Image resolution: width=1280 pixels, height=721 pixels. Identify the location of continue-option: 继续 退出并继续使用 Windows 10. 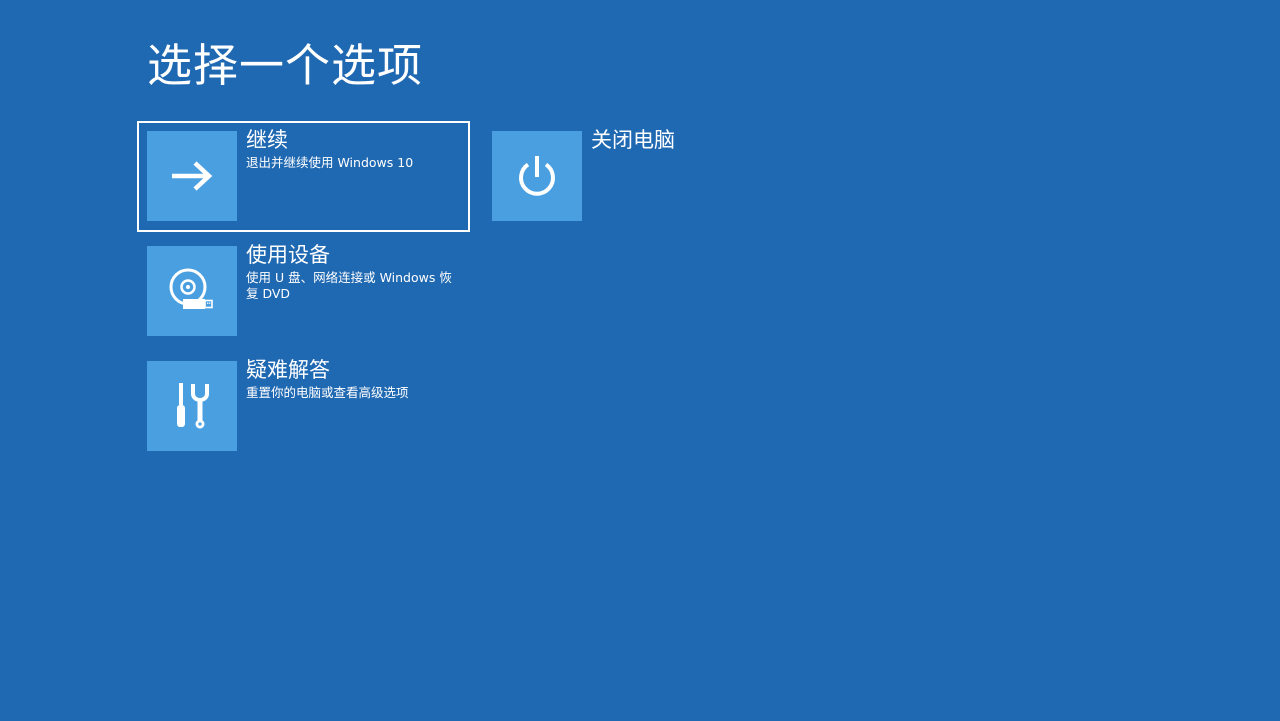
(303, 176).